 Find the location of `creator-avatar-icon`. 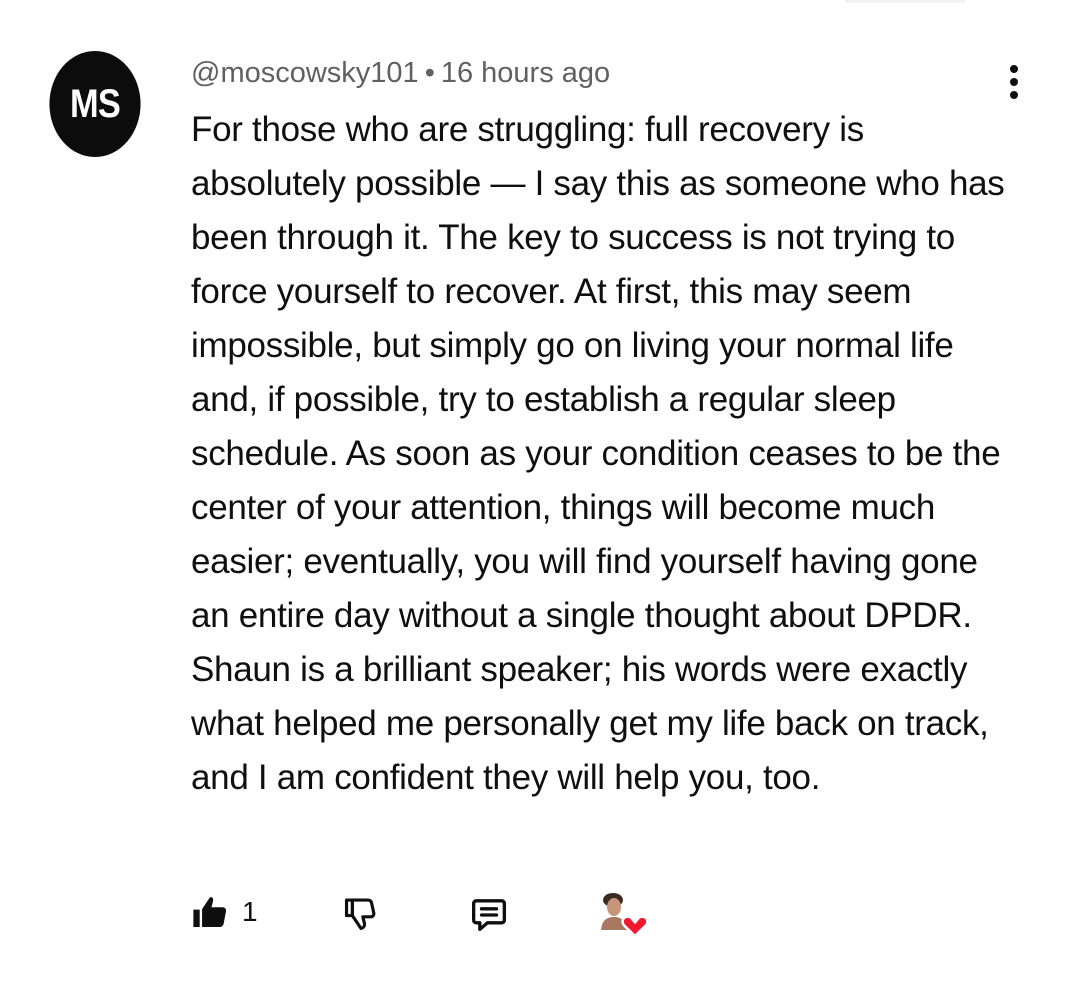

creator-avatar-icon is located at coordinates (625, 915).